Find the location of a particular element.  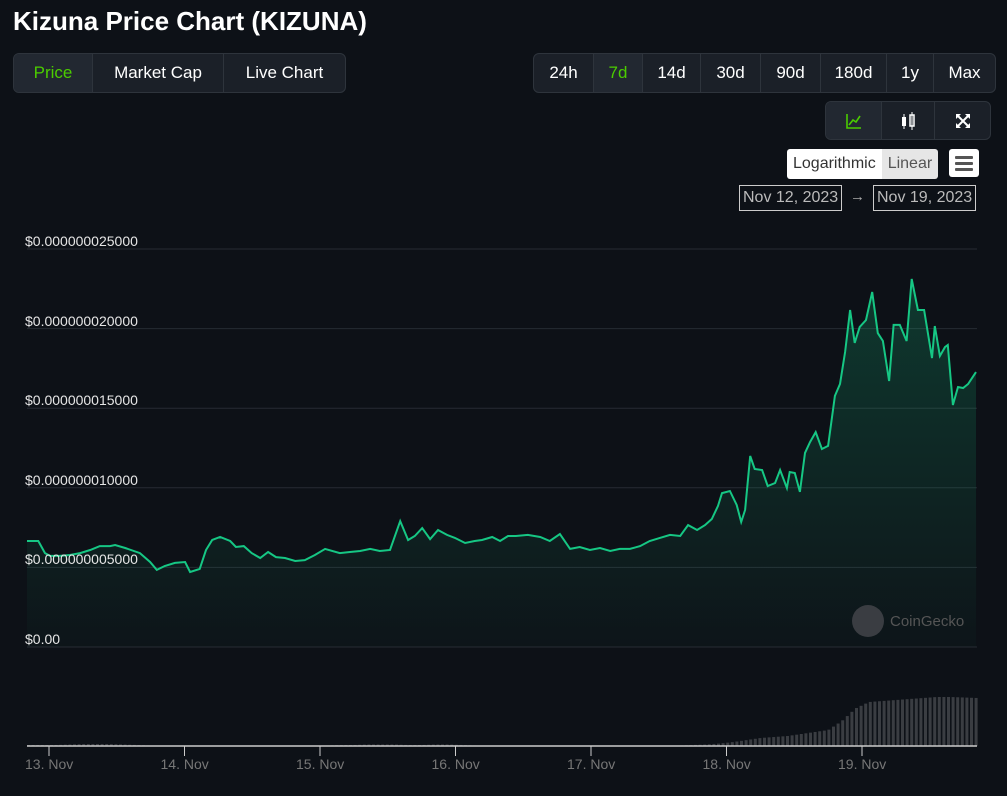

x-tick-label: 16. Nov is located at coordinates (455, 764).